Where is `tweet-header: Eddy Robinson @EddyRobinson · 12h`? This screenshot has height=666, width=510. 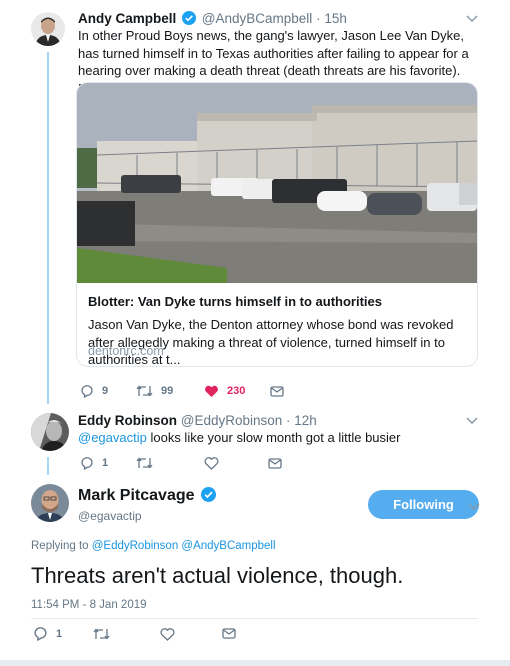 tweet-header: Eddy Robinson @EddyRobinson · 12h is located at coordinates (197, 420).